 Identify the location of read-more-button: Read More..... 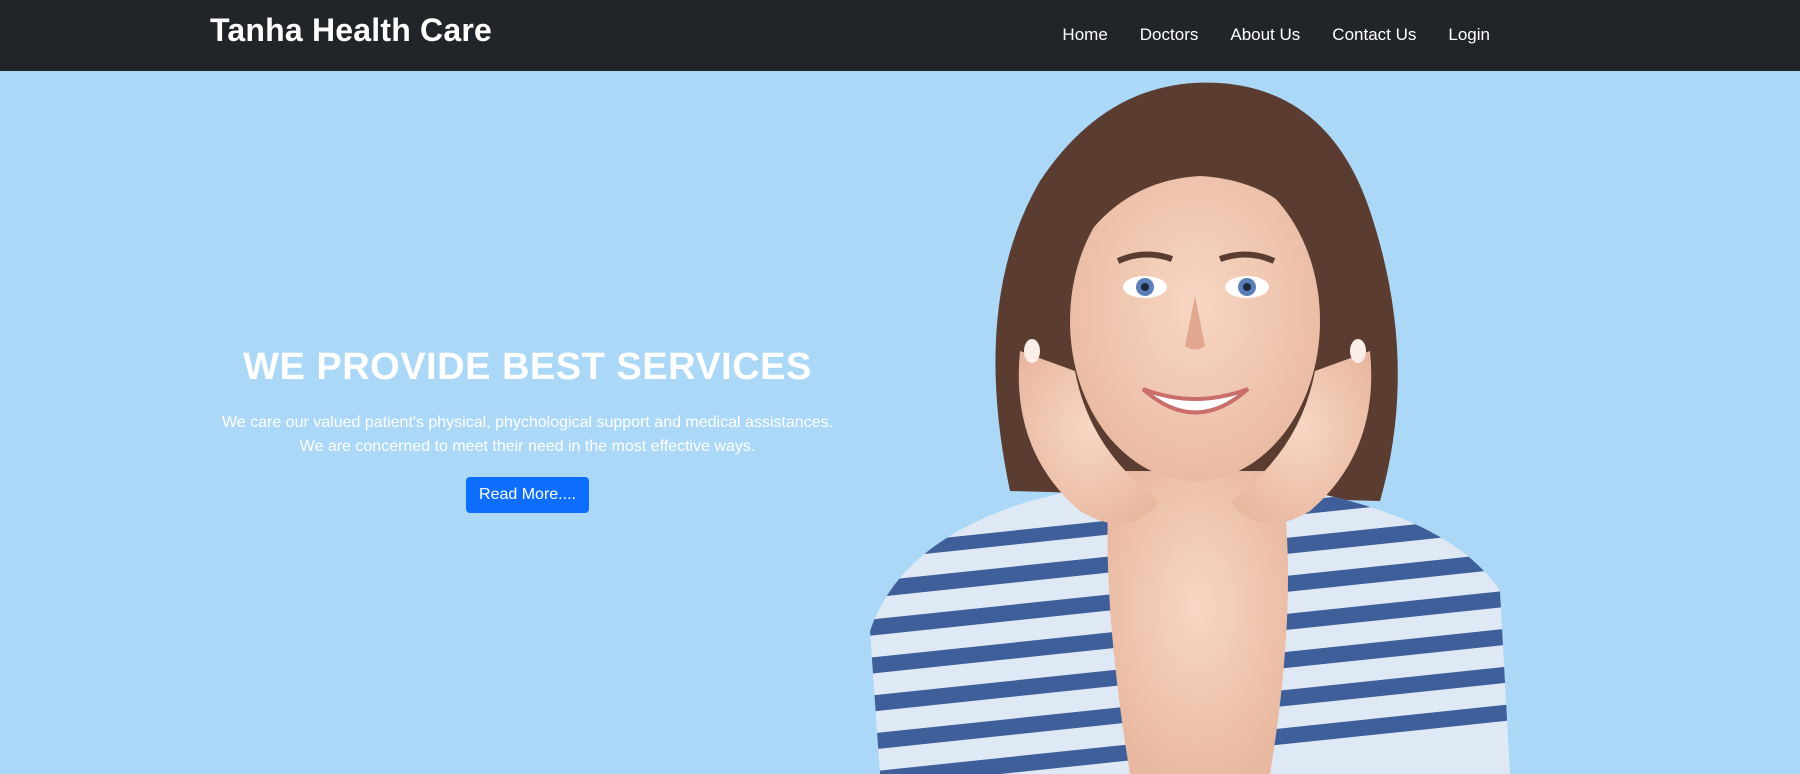
(527, 495).